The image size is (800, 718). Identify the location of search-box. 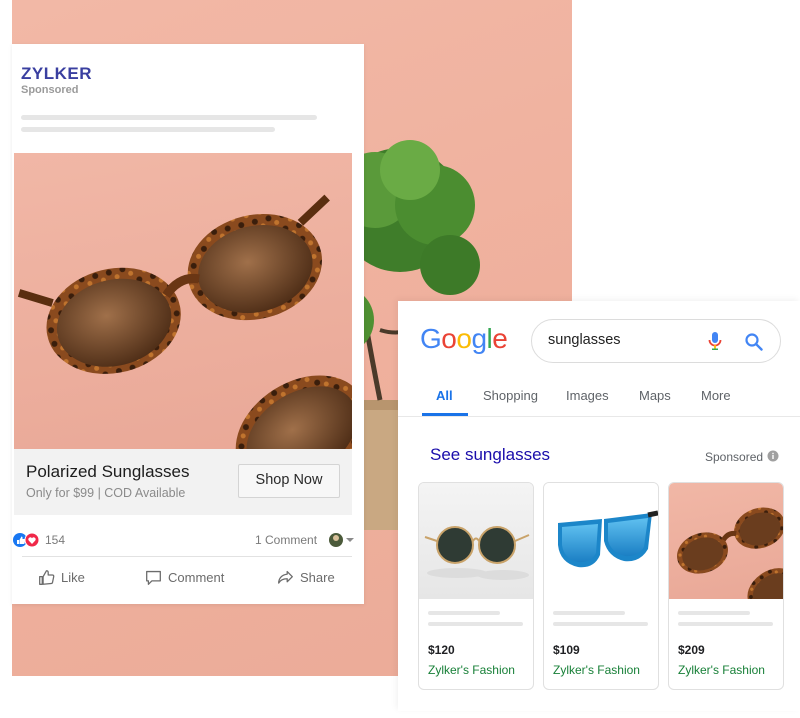
(656, 341).